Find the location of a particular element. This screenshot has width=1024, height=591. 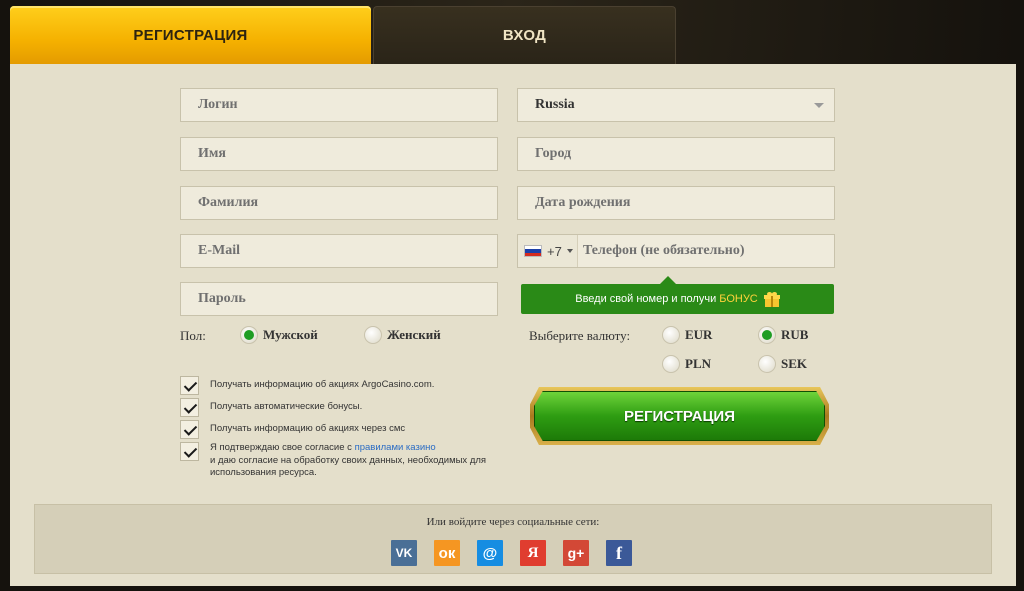

password-field is located at coordinates (339, 299).